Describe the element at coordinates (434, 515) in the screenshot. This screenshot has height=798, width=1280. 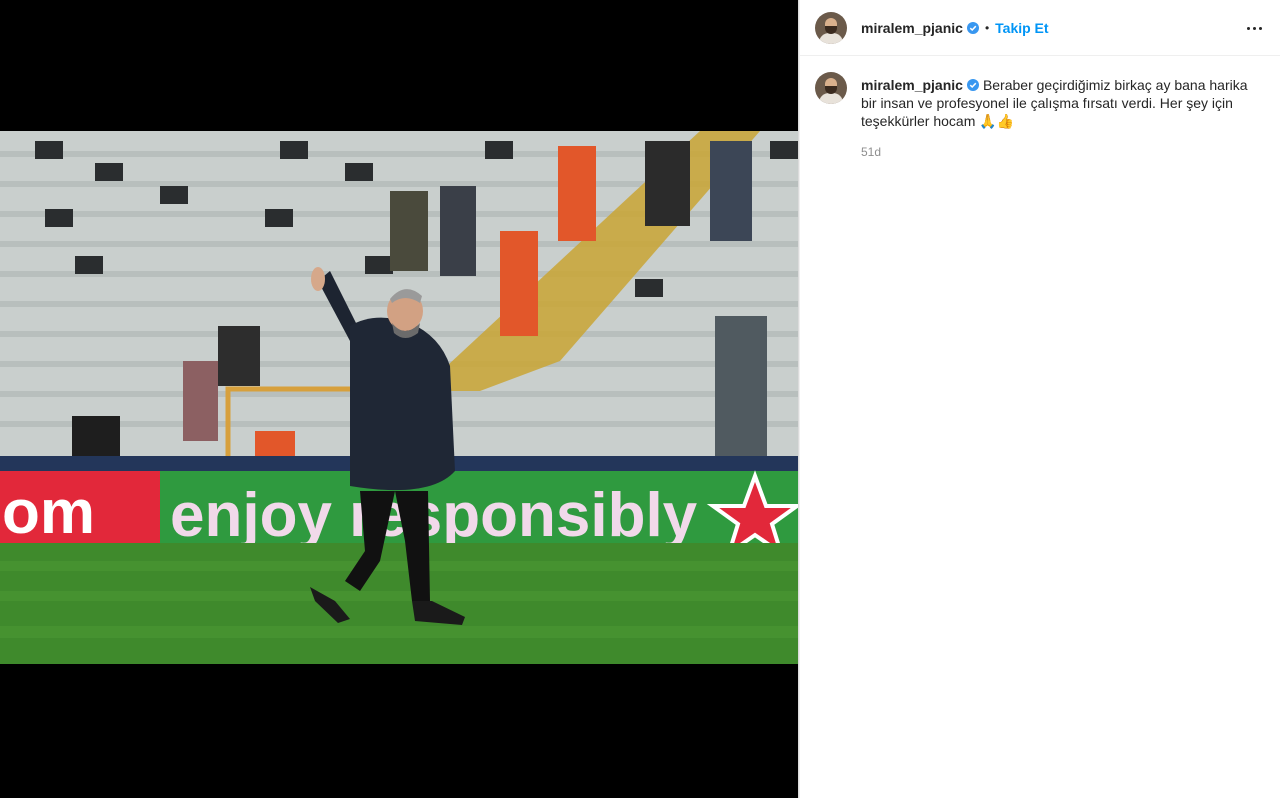
I see `banner-text: enjoy responsibly` at that location.